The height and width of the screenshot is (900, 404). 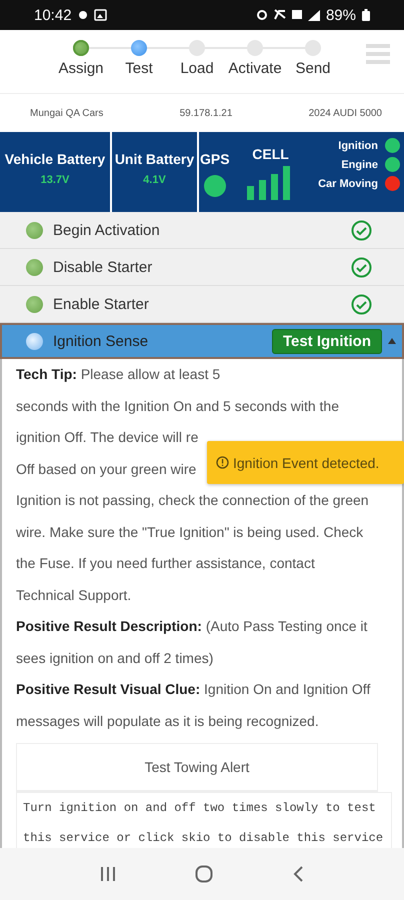 I want to click on test-name: Enable Starter, so click(x=101, y=304).